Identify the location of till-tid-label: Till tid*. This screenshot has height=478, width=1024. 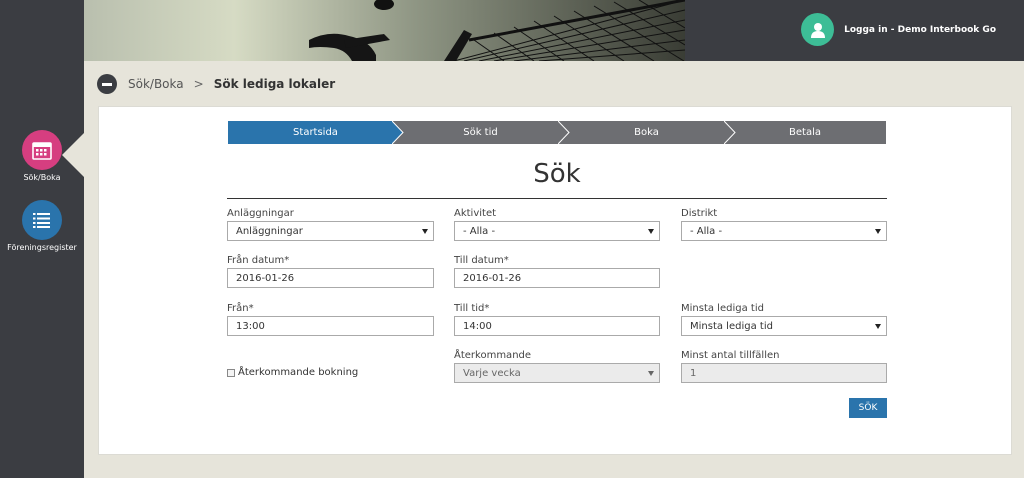
(472, 308).